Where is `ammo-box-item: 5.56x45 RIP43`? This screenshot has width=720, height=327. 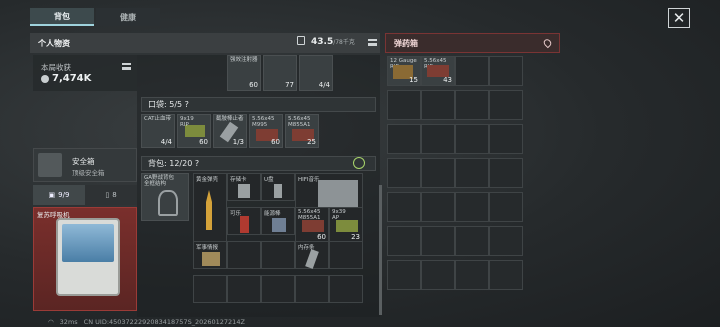
ammo-box-item: 5.56x45 RIP43 is located at coordinates (438, 71).